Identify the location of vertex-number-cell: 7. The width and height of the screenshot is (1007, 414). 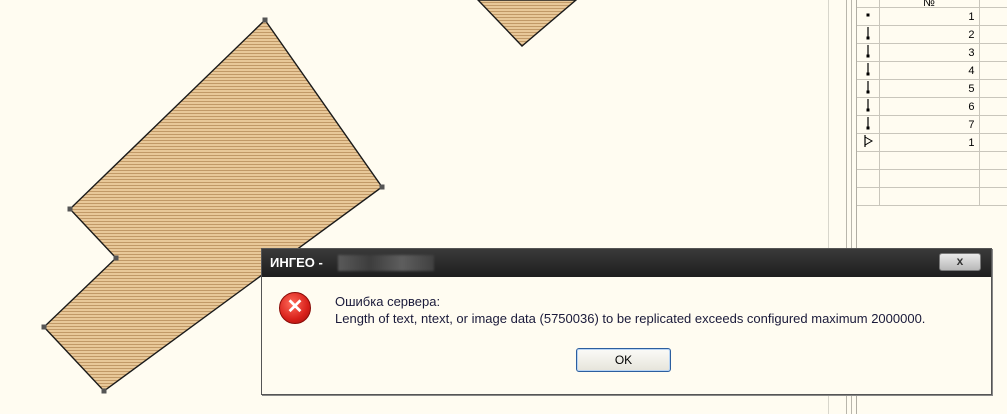
(929, 124).